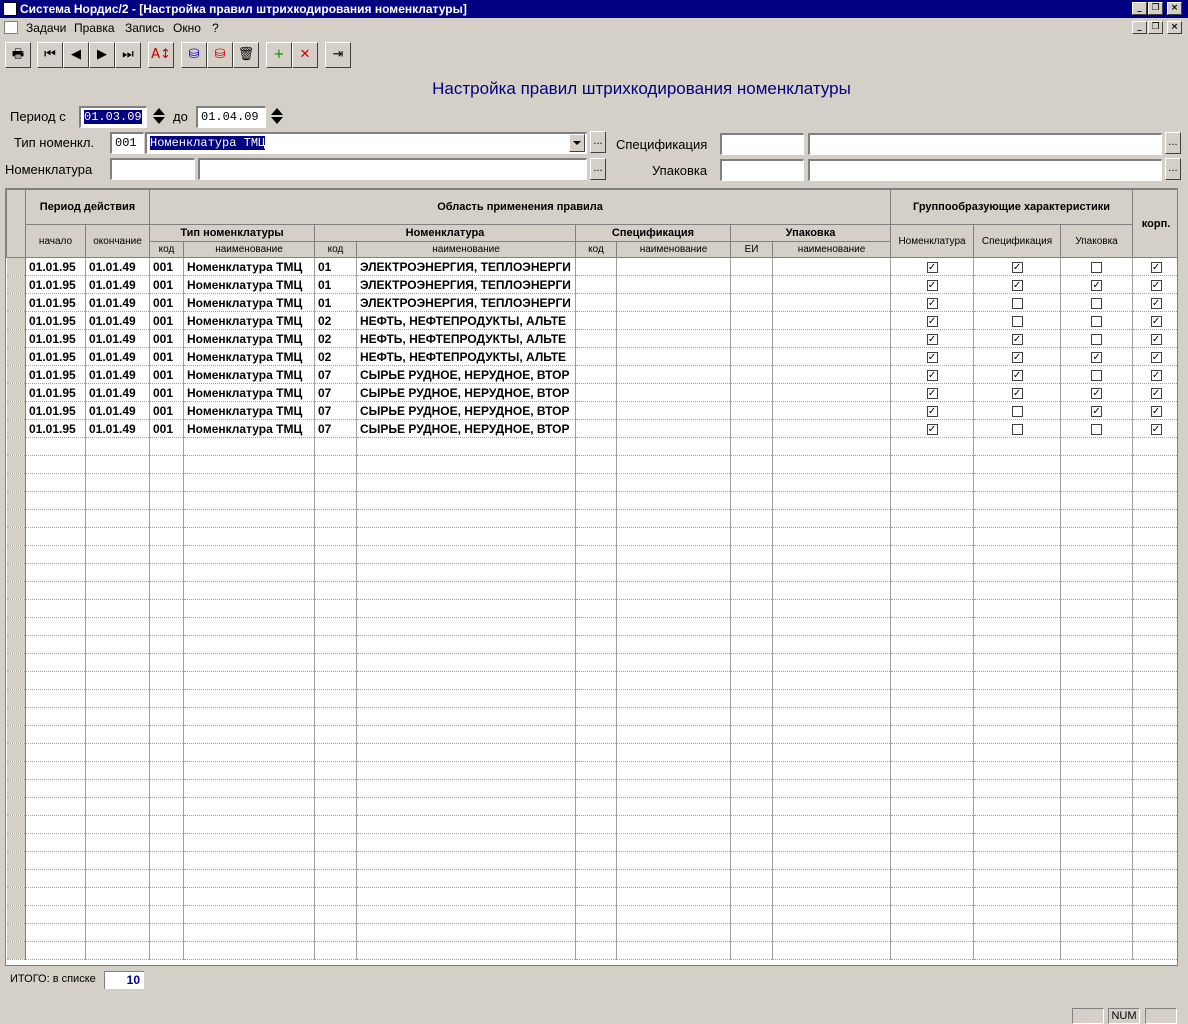  What do you see at coordinates (231, 117) in the screenshot?
I see `period-to-field: 01.04.09` at bounding box center [231, 117].